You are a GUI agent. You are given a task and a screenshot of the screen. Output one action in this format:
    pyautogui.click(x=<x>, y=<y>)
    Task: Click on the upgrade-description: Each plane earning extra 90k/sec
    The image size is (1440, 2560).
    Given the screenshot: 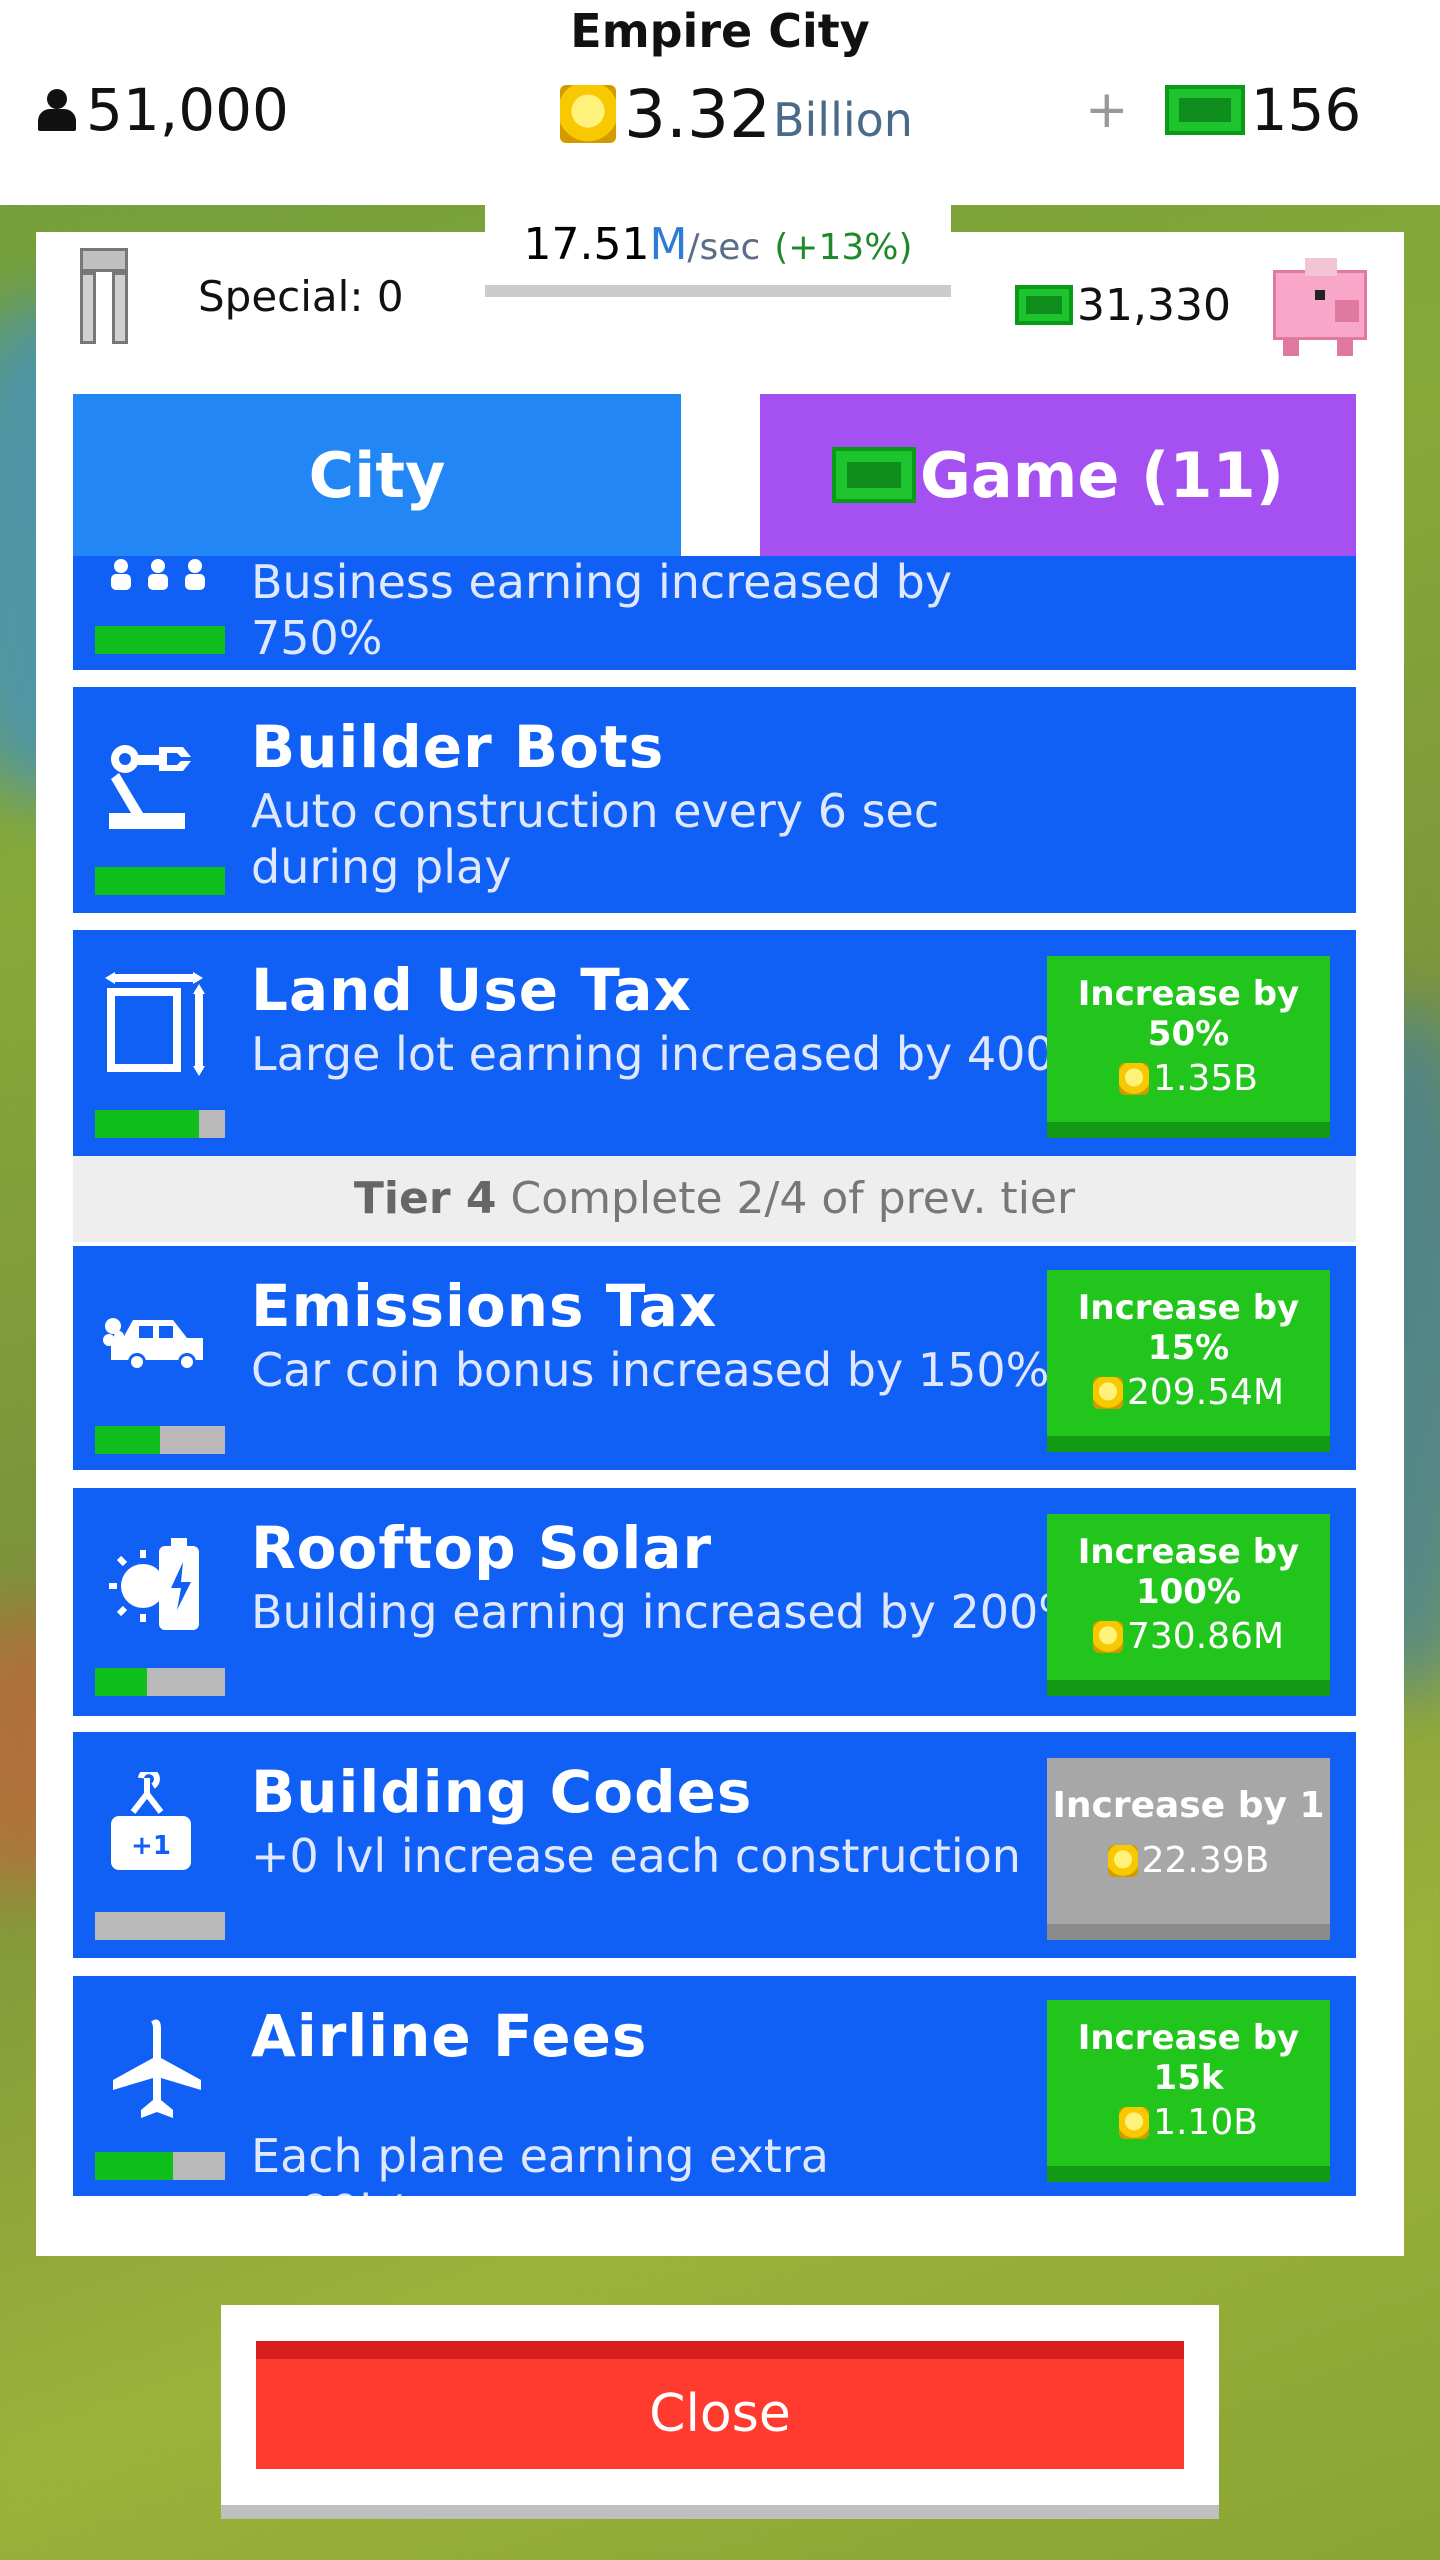 What is the action you would take?
    pyautogui.click(x=540, y=2134)
    